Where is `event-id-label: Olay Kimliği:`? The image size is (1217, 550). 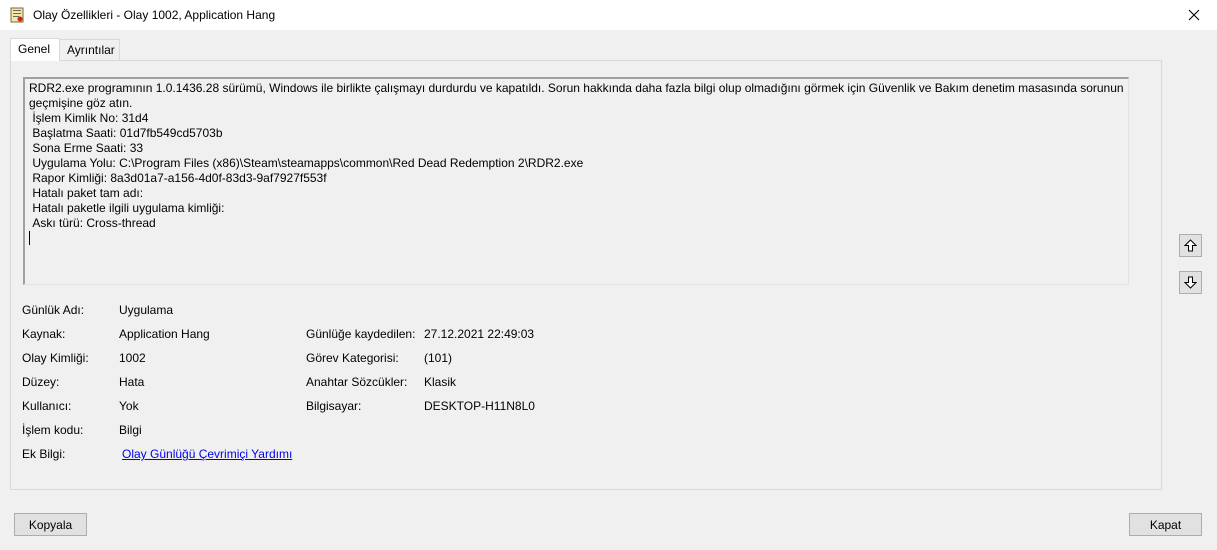 event-id-label: Olay Kimliği: is located at coordinates (55, 358).